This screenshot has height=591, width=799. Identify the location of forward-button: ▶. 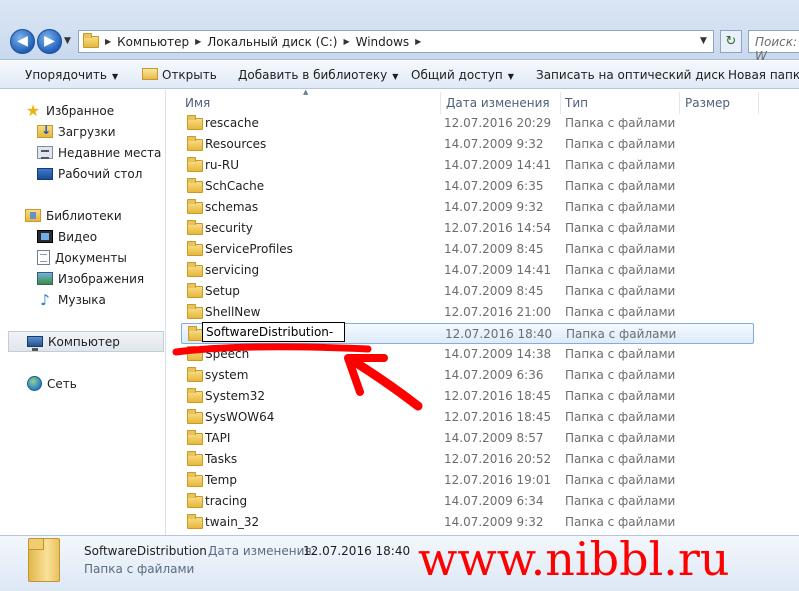
(49, 41).